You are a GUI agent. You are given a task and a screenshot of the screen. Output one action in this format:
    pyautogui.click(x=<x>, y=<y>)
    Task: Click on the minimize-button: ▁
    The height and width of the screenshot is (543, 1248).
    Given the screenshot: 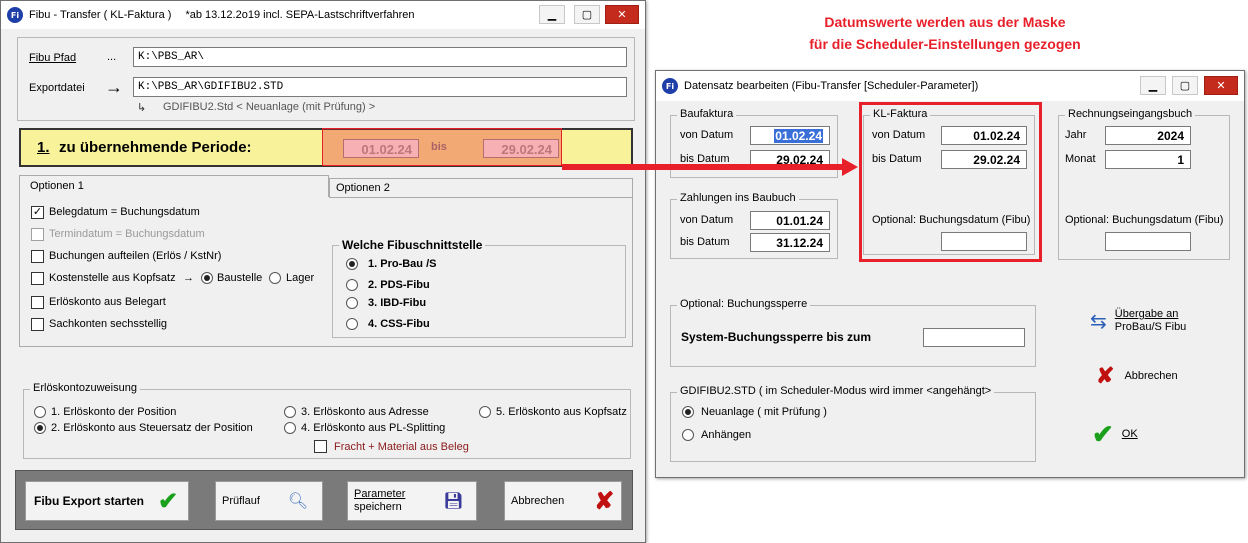 What is the action you would take?
    pyautogui.click(x=552, y=14)
    